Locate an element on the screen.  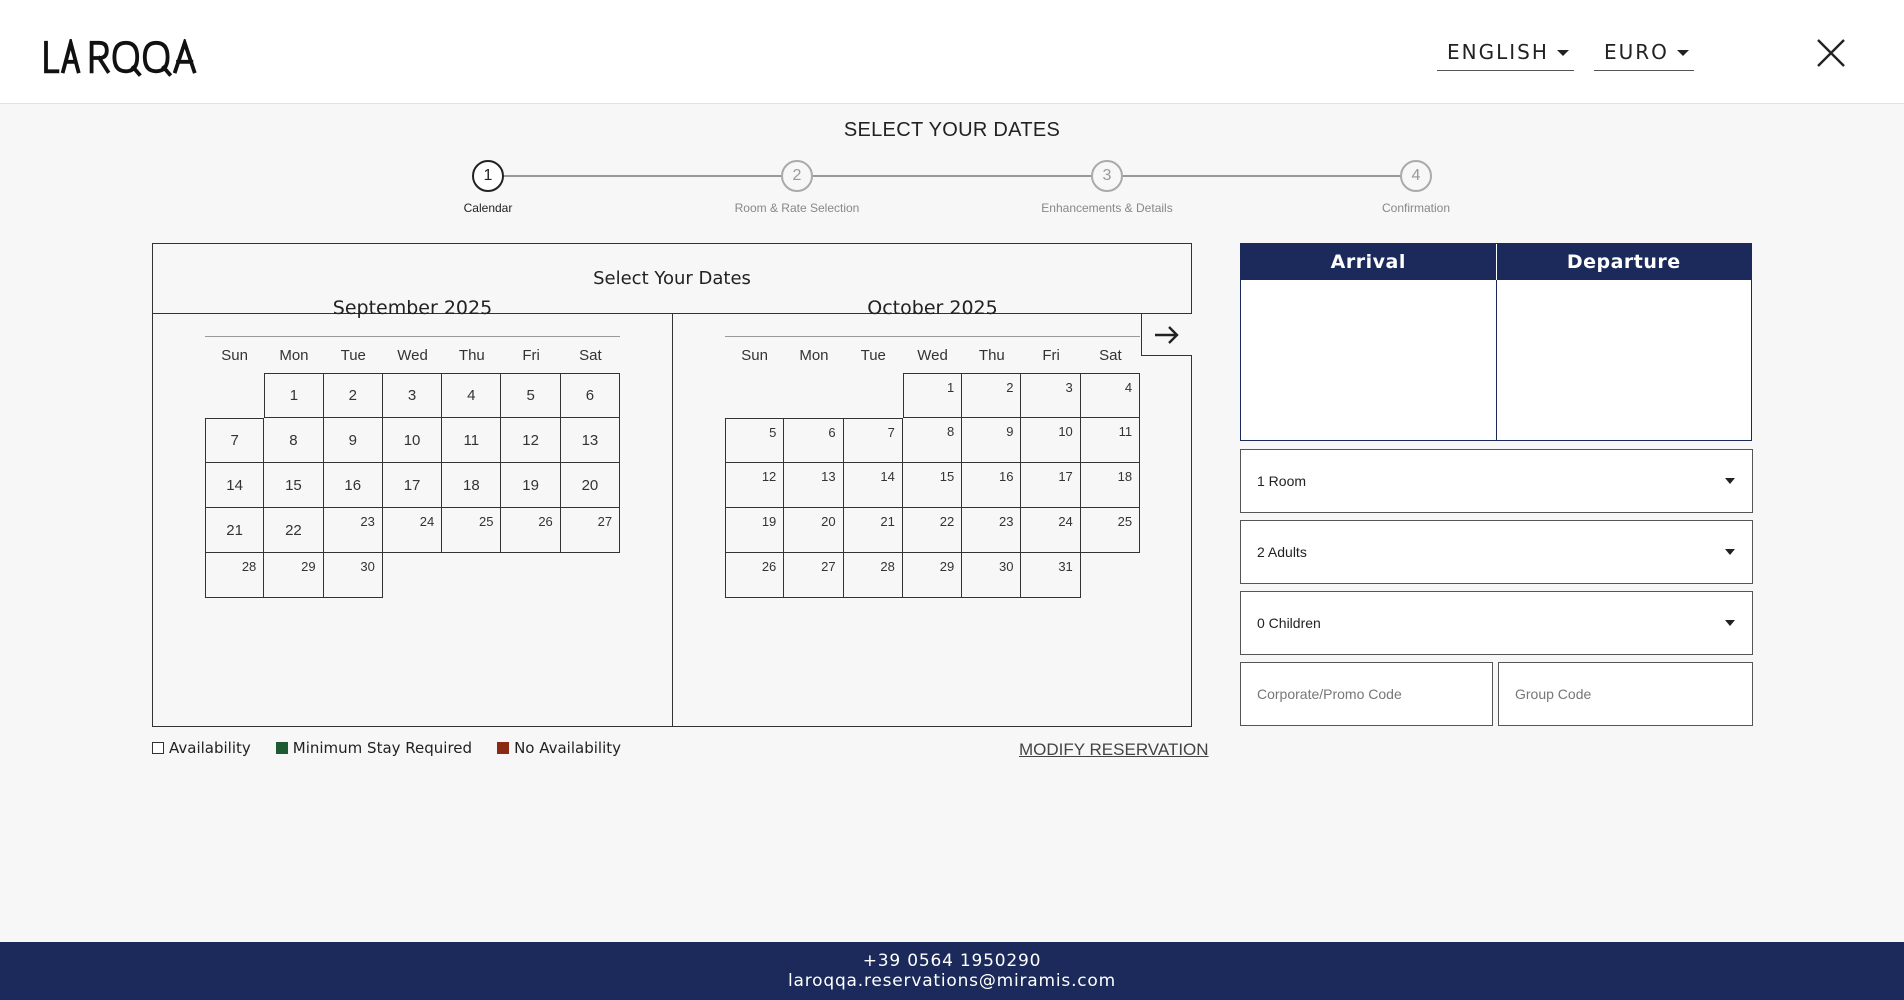
arrival-date-field is located at coordinates (1369, 360).